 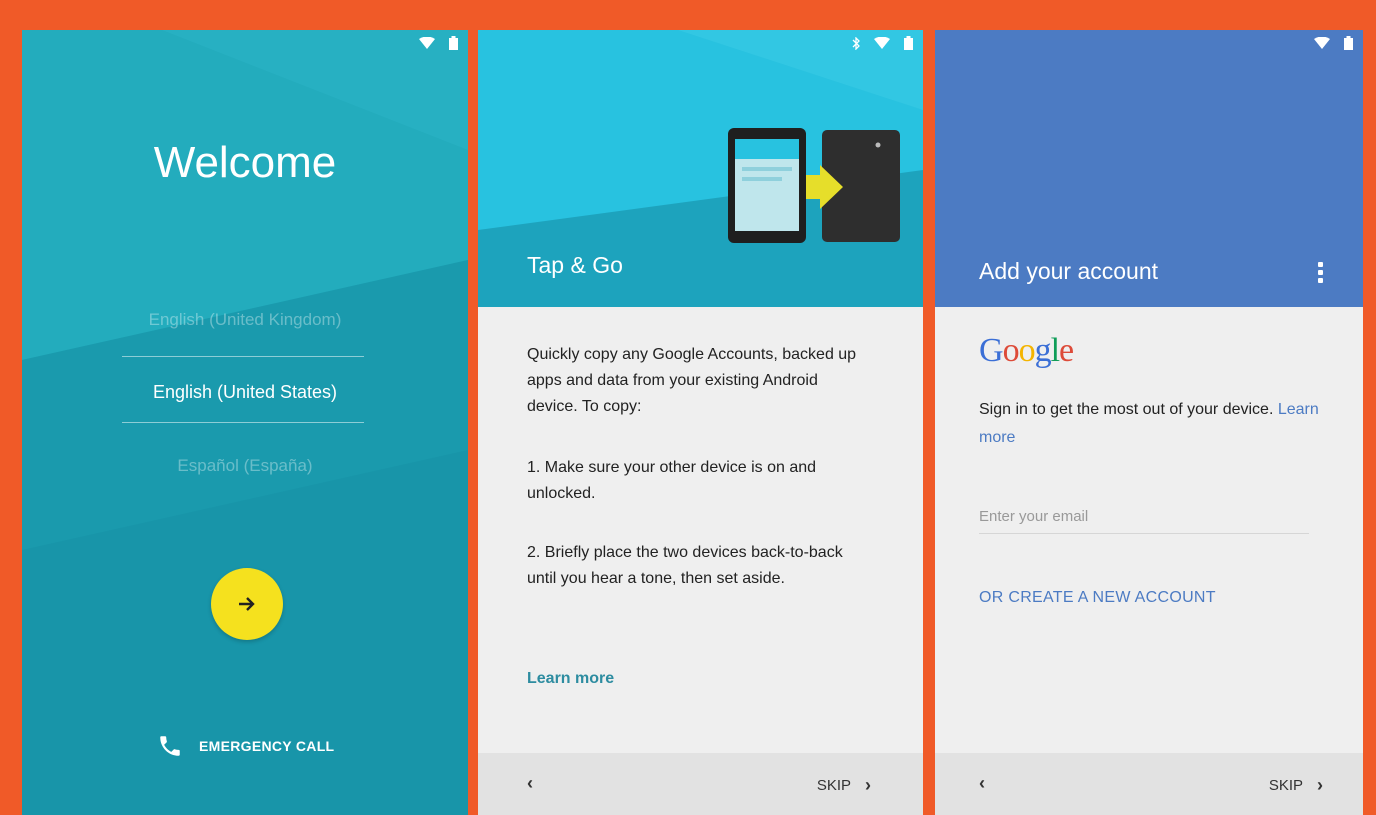 What do you see at coordinates (245, 320) in the screenshot?
I see `language-option: English (United Kingdom)` at bounding box center [245, 320].